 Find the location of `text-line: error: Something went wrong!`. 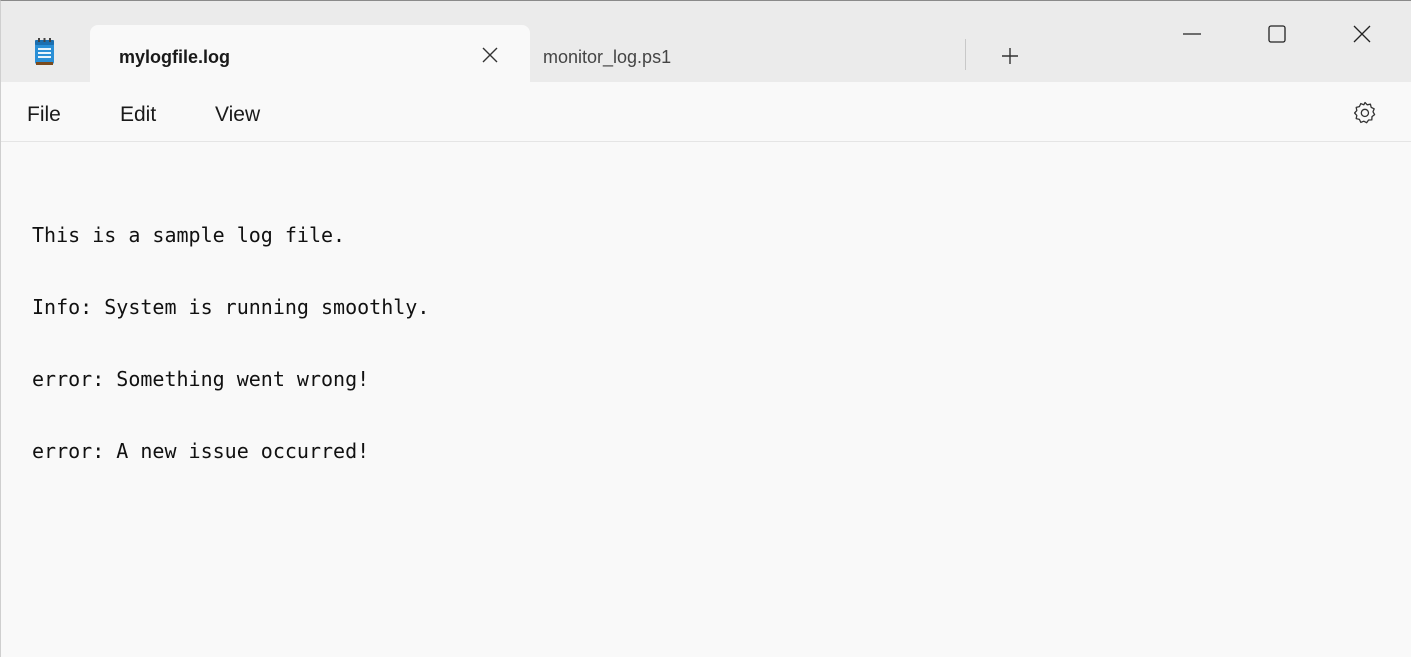

text-line: error: Something went wrong! is located at coordinates (201, 379).